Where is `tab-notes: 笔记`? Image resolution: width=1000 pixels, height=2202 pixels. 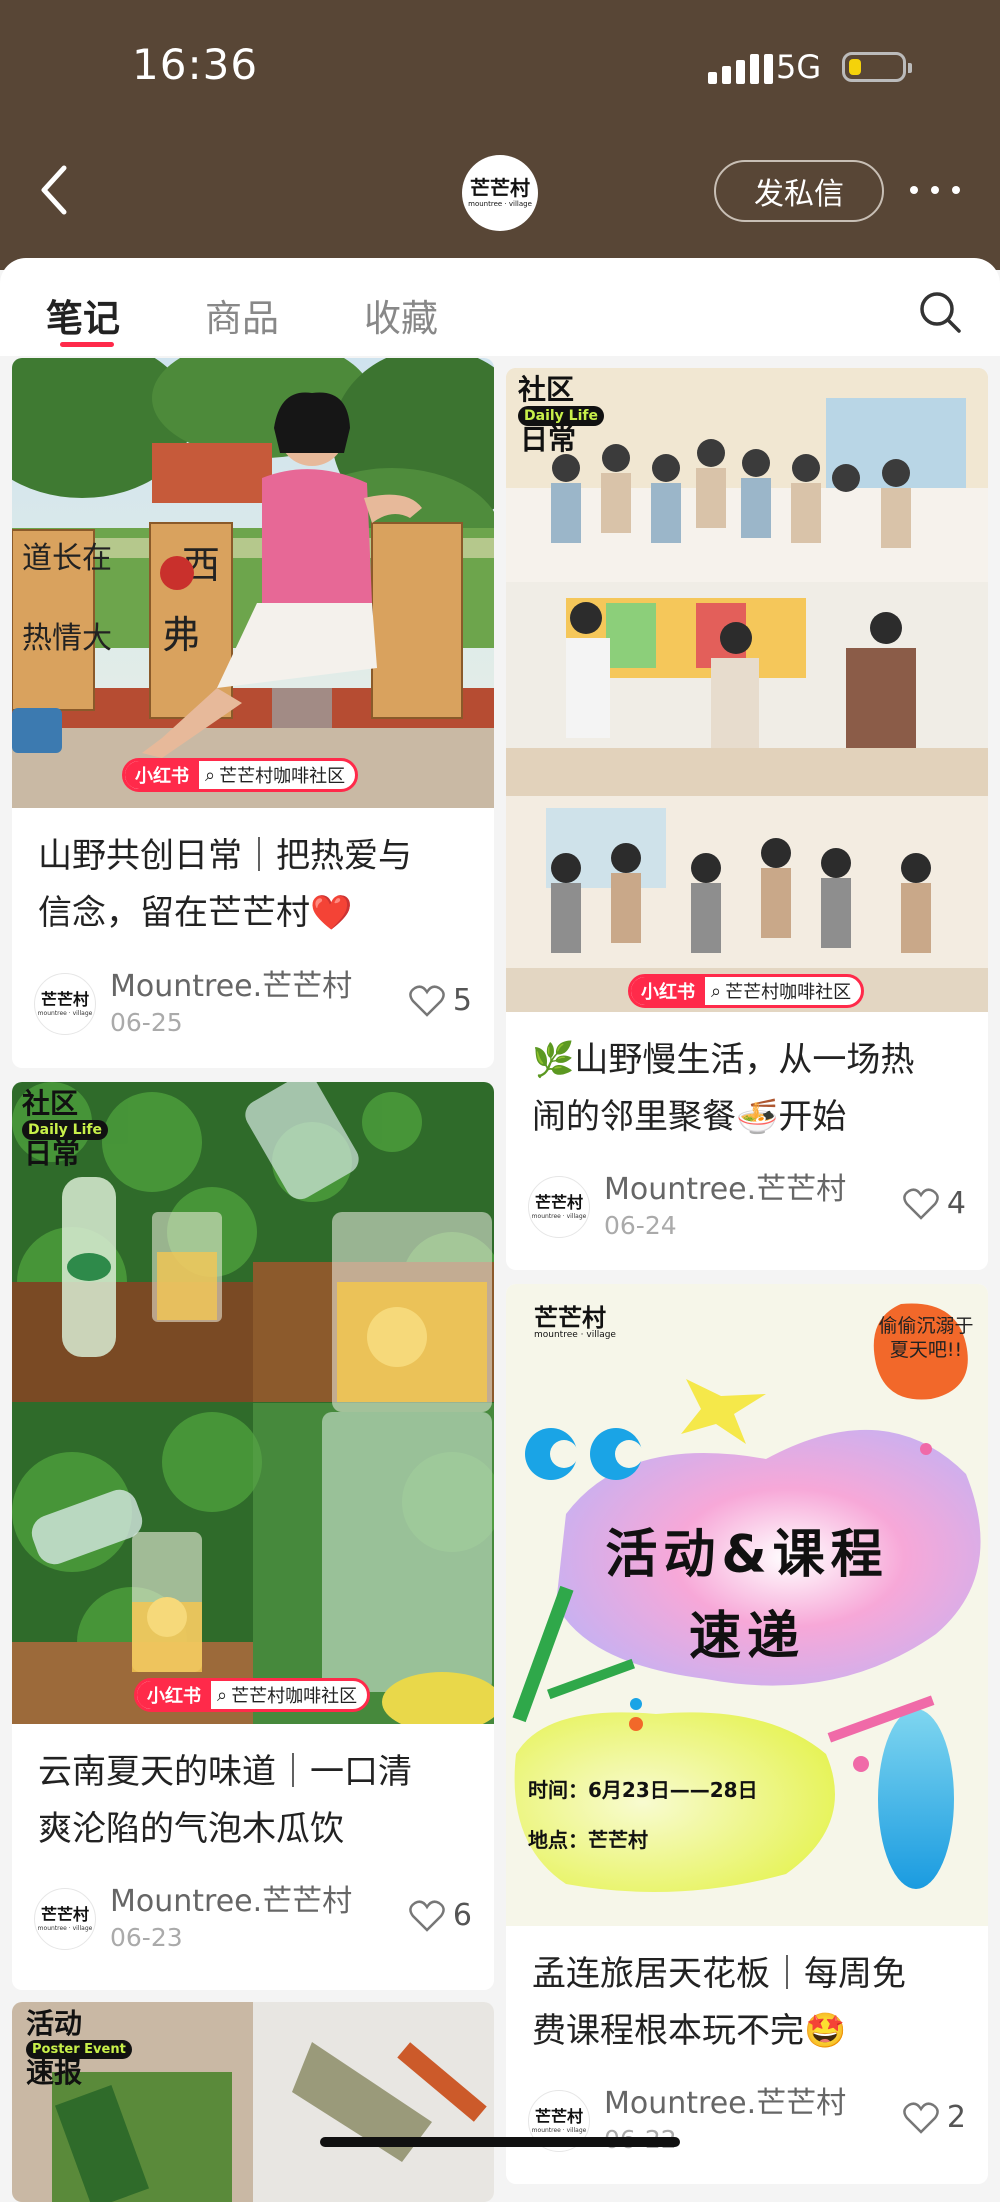
tab-notes: 笔记 is located at coordinates (83, 315).